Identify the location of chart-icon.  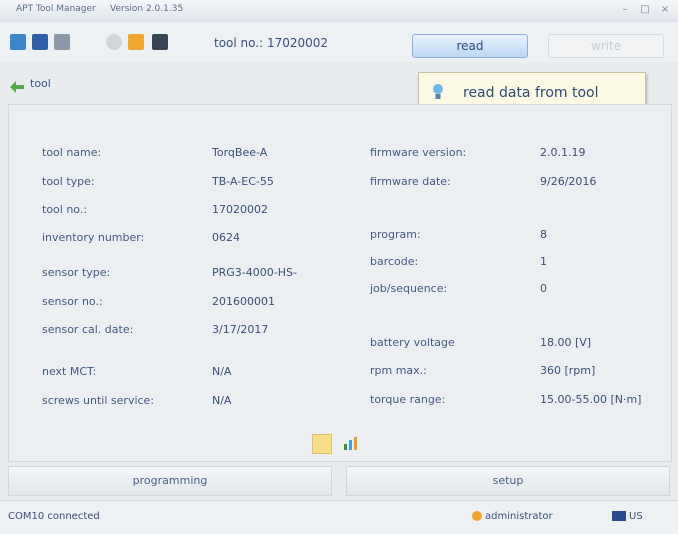
(351, 443).